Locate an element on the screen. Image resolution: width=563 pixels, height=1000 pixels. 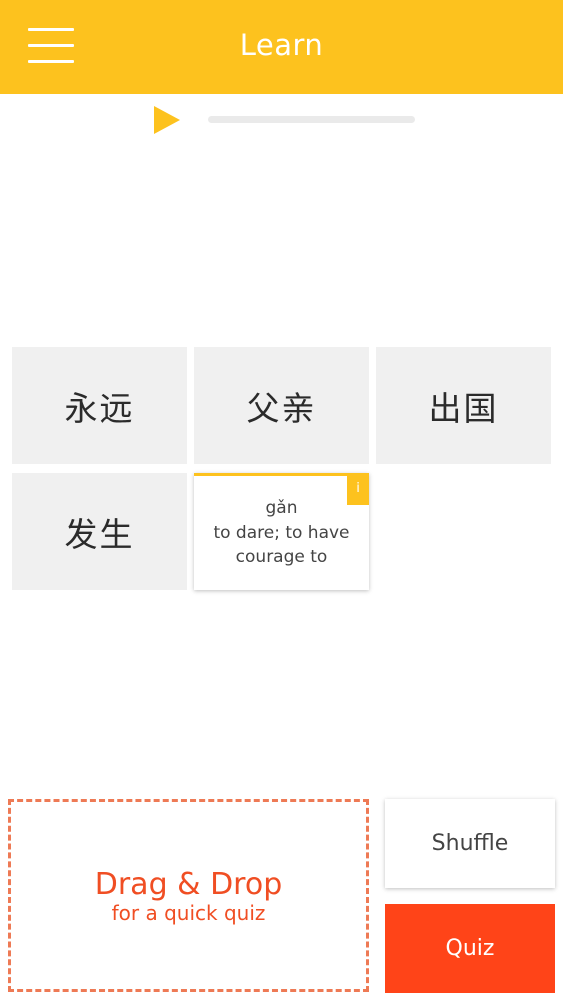
word-info-card: i gǎn to dare; to have courage to is located at coordinates (281, 531).